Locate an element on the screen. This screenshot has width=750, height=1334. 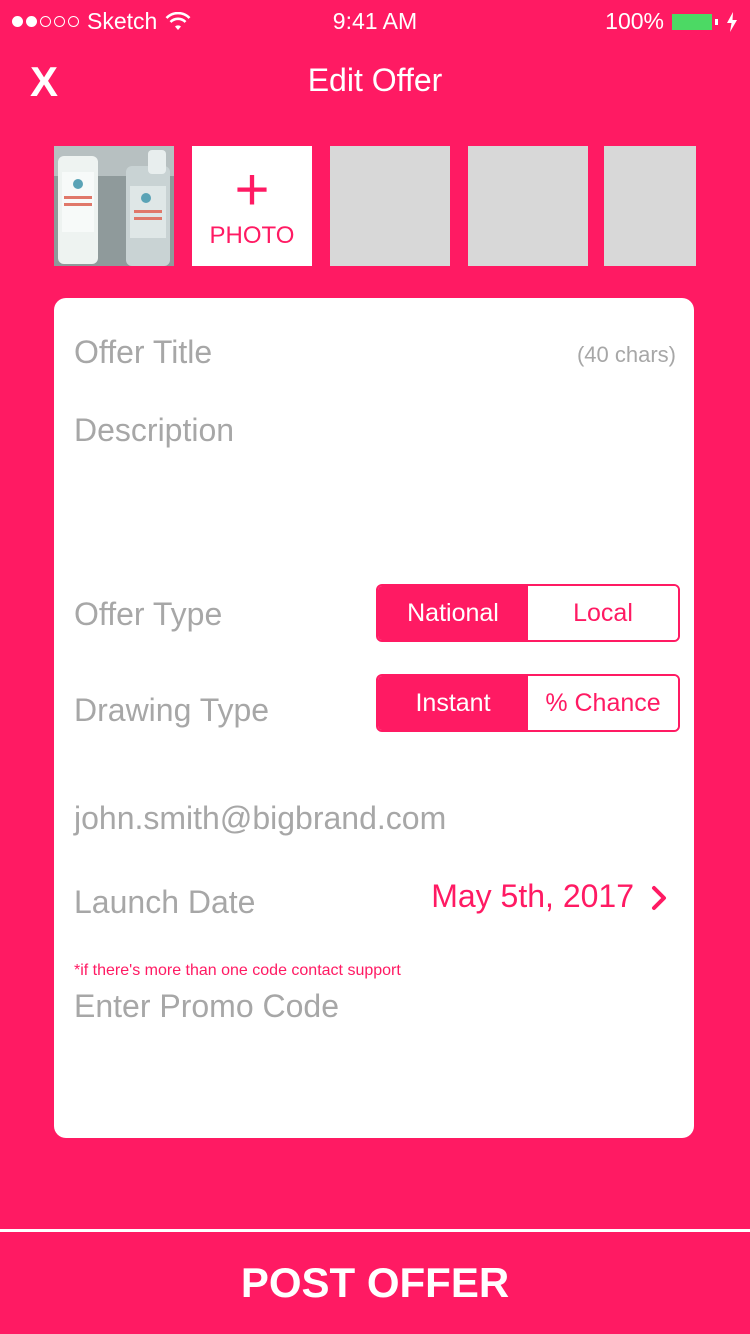
add-photo-label: PHOTO is located at coordinates (252, 235).